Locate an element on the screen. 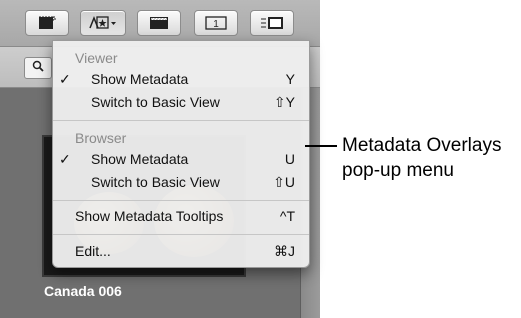  menu-item-metadata-tooltips: Show Metadata Tooltips ^T is located at coordinates (181, 217).